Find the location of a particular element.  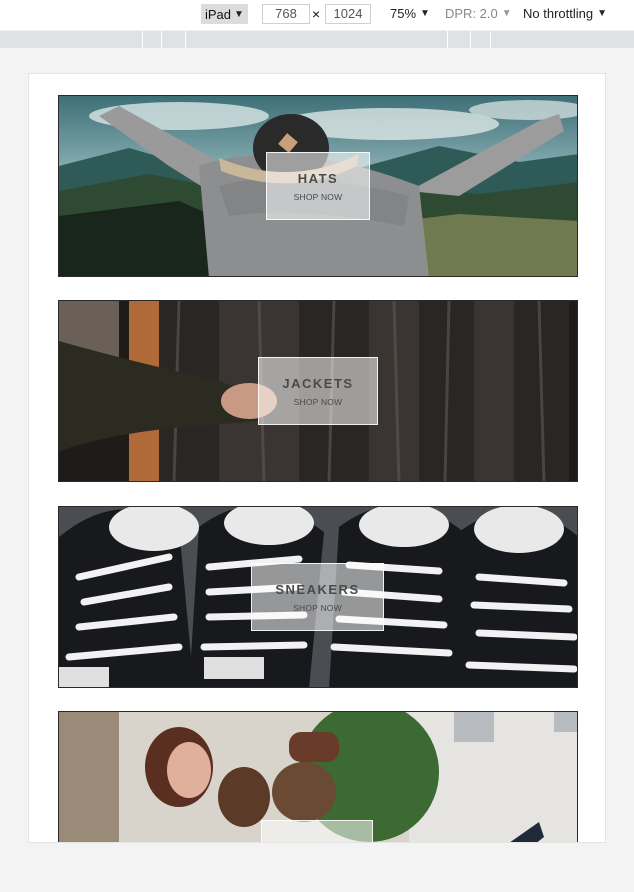

throttling-select: No throttling ▼ is located at coordinates (565, 13).